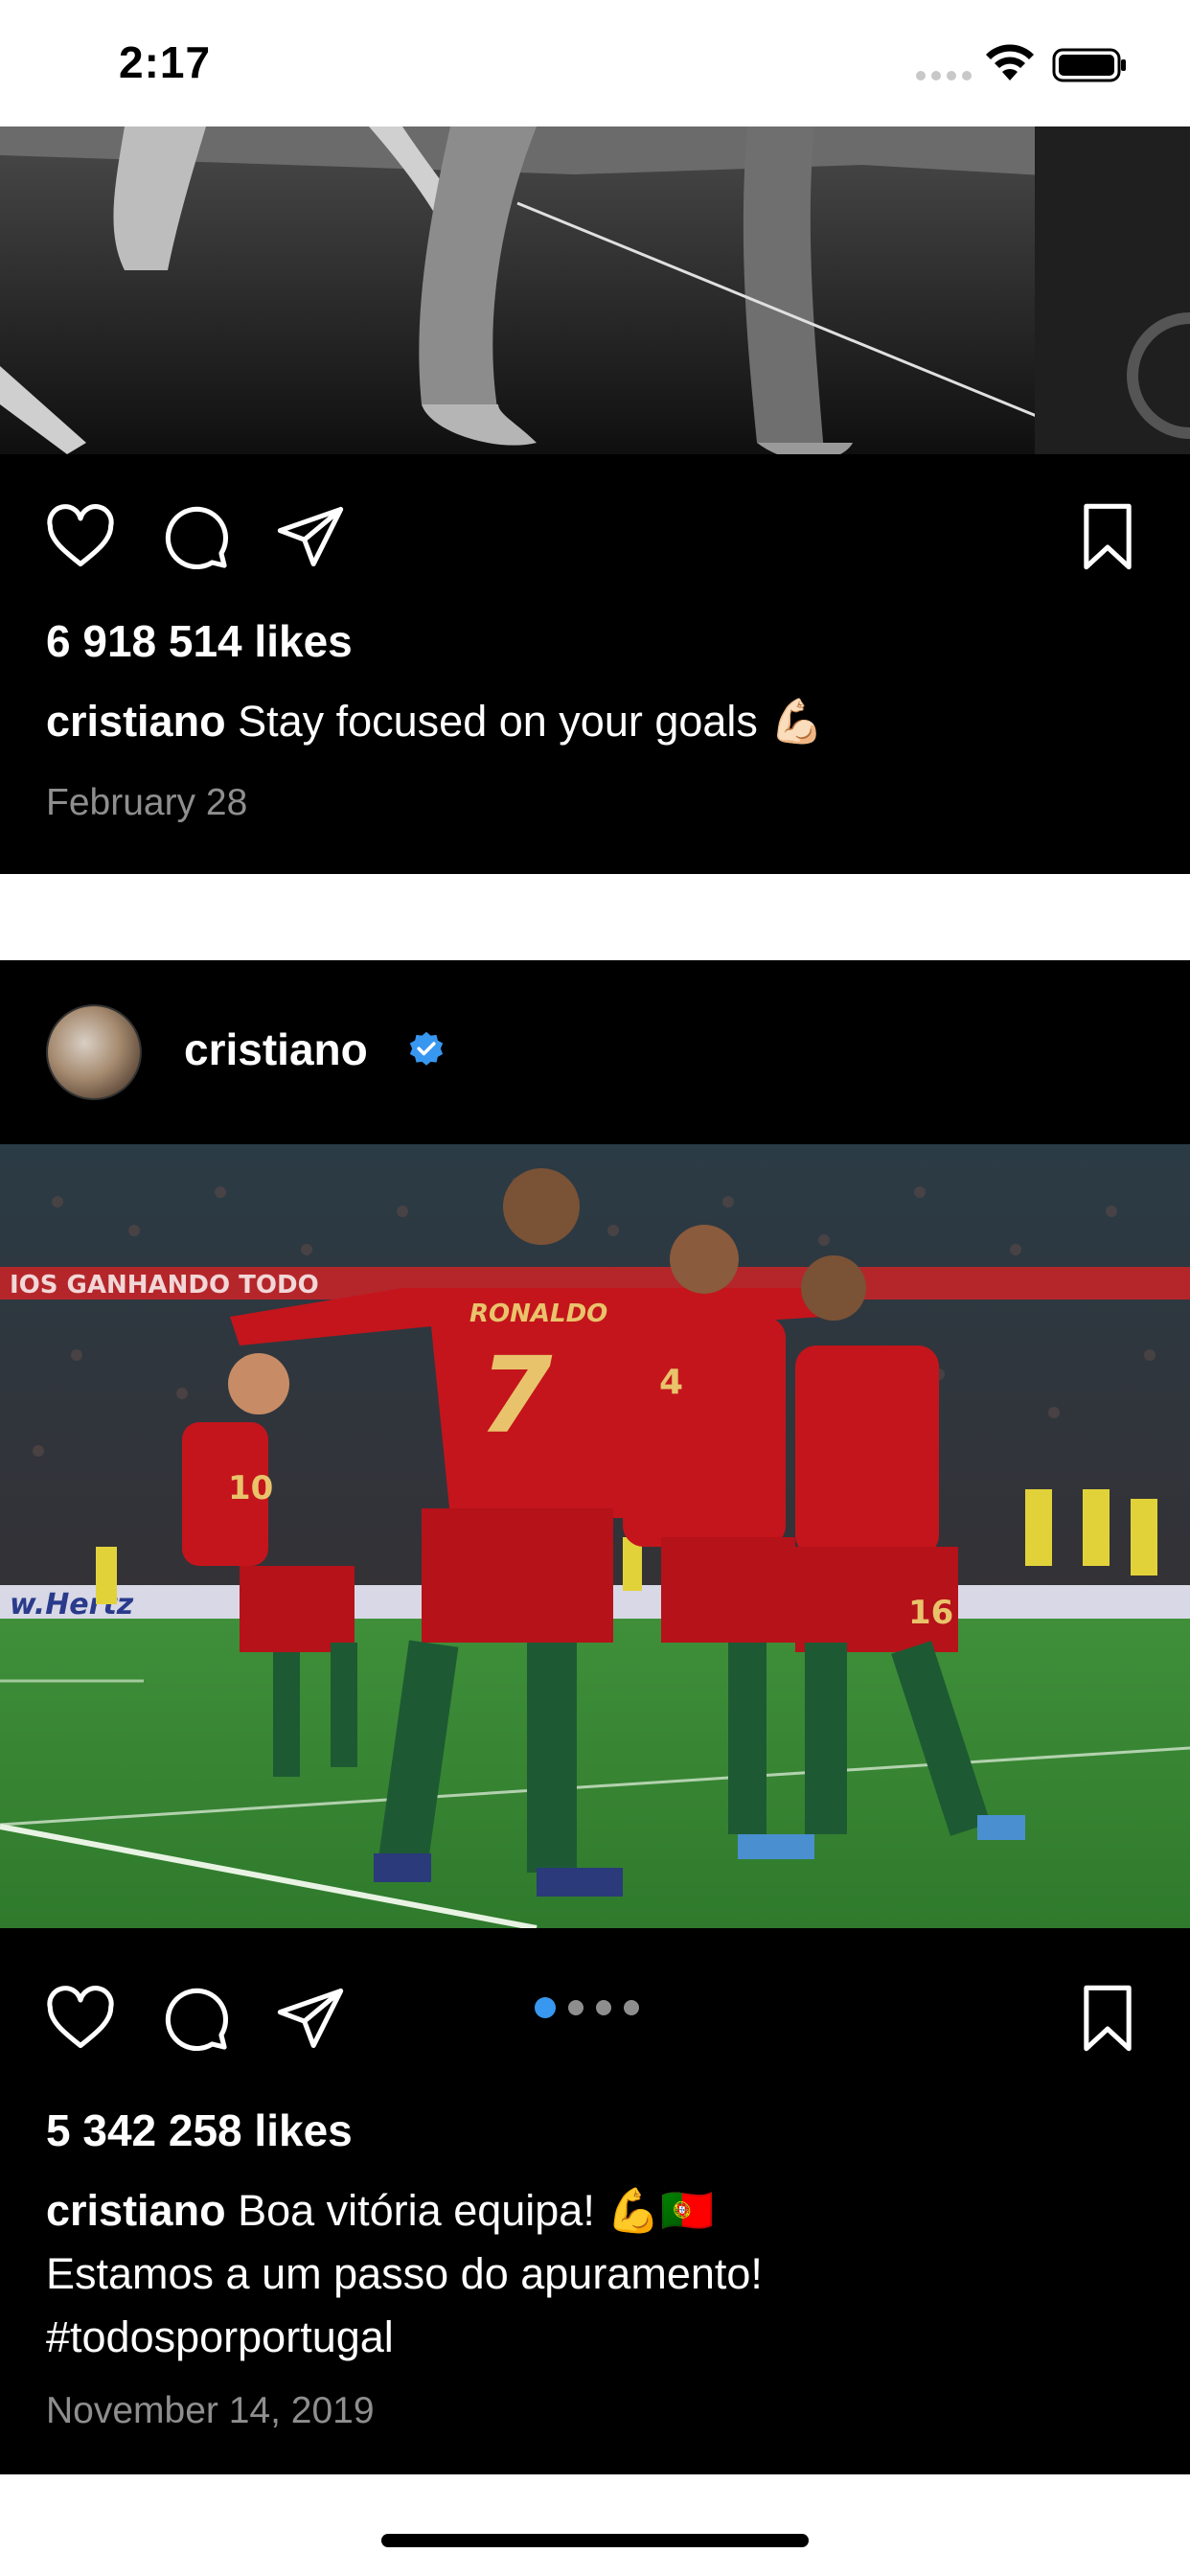 The image size is (1190, 2576). Describe the element at coordinates (164, 1285) in the screenshot. I see `svg-text: IOS GANHANDO TODO` at that location.